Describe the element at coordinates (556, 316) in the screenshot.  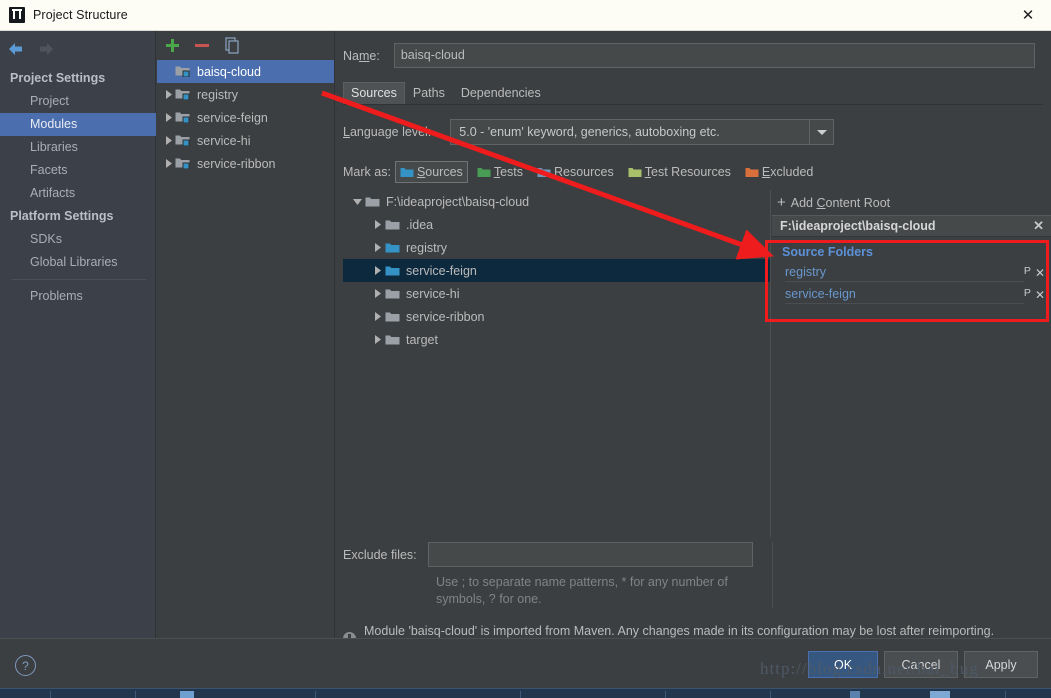
I see `tree-row: service-ribbon` at that location.